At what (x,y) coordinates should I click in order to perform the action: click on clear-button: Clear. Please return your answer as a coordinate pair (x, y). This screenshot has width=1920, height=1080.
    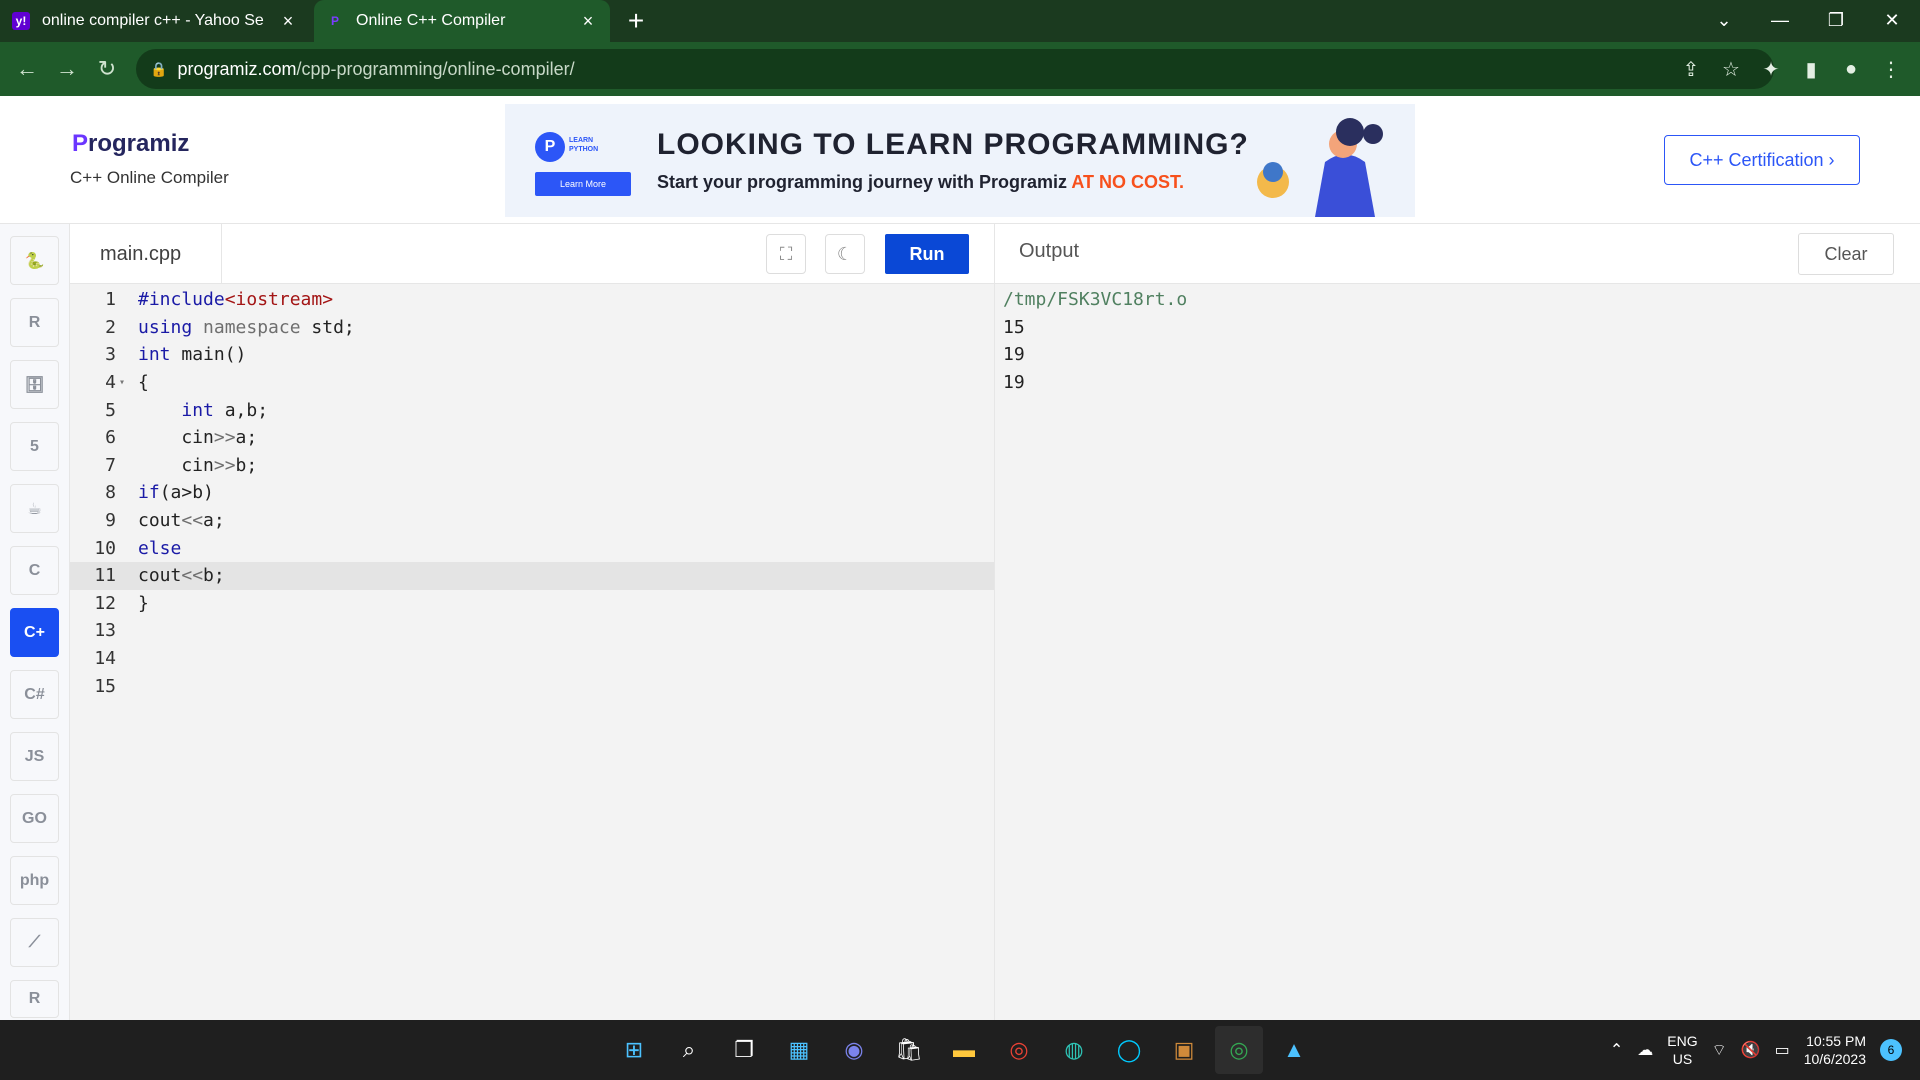
    Looking at the image, I should click on (1846, 254).